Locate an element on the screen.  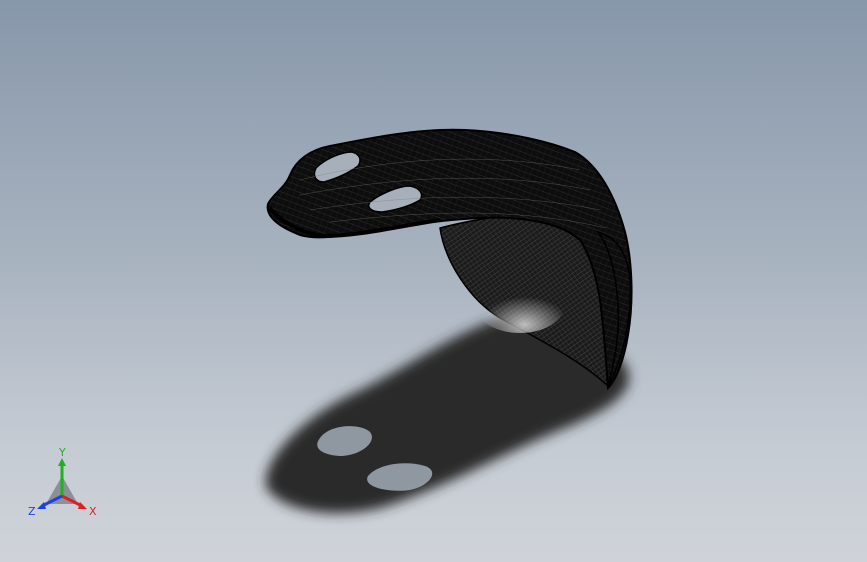
x-axis-label: X is located at coordinates (93, 511).